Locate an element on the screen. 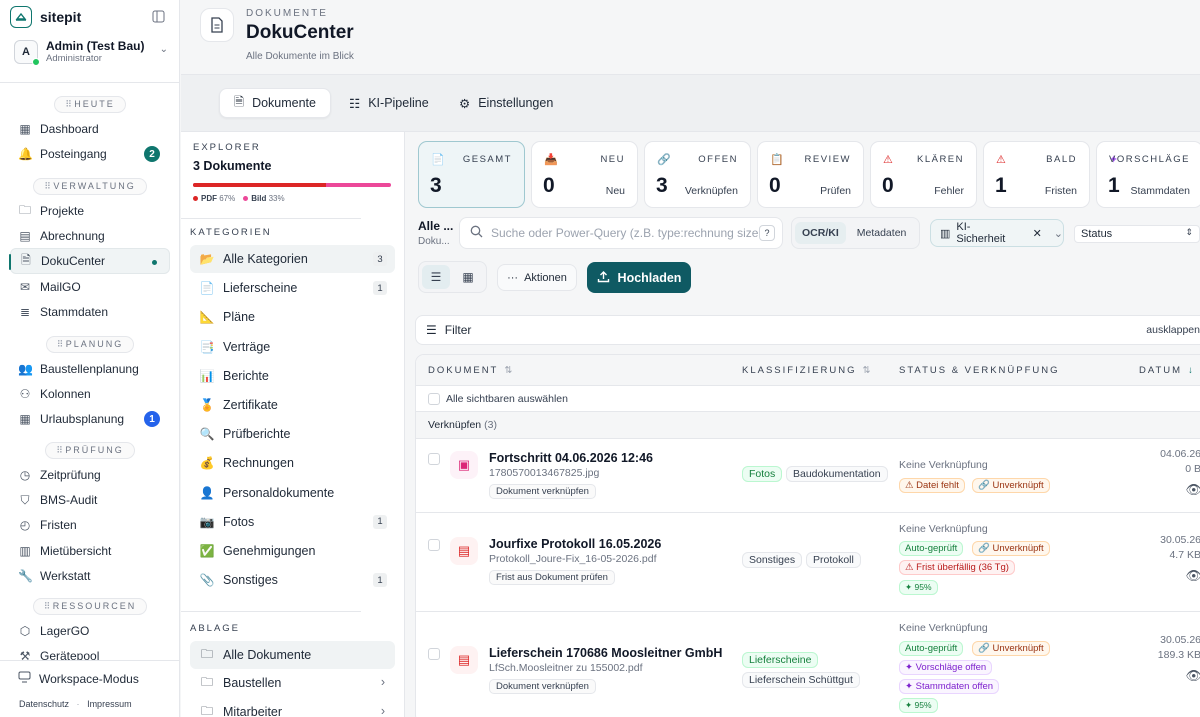 The height and width of the screenshot is (717, 1200). user-menu: A Admin (Test Bau) Administrator ⌄ is located at coordinates (92, 52).